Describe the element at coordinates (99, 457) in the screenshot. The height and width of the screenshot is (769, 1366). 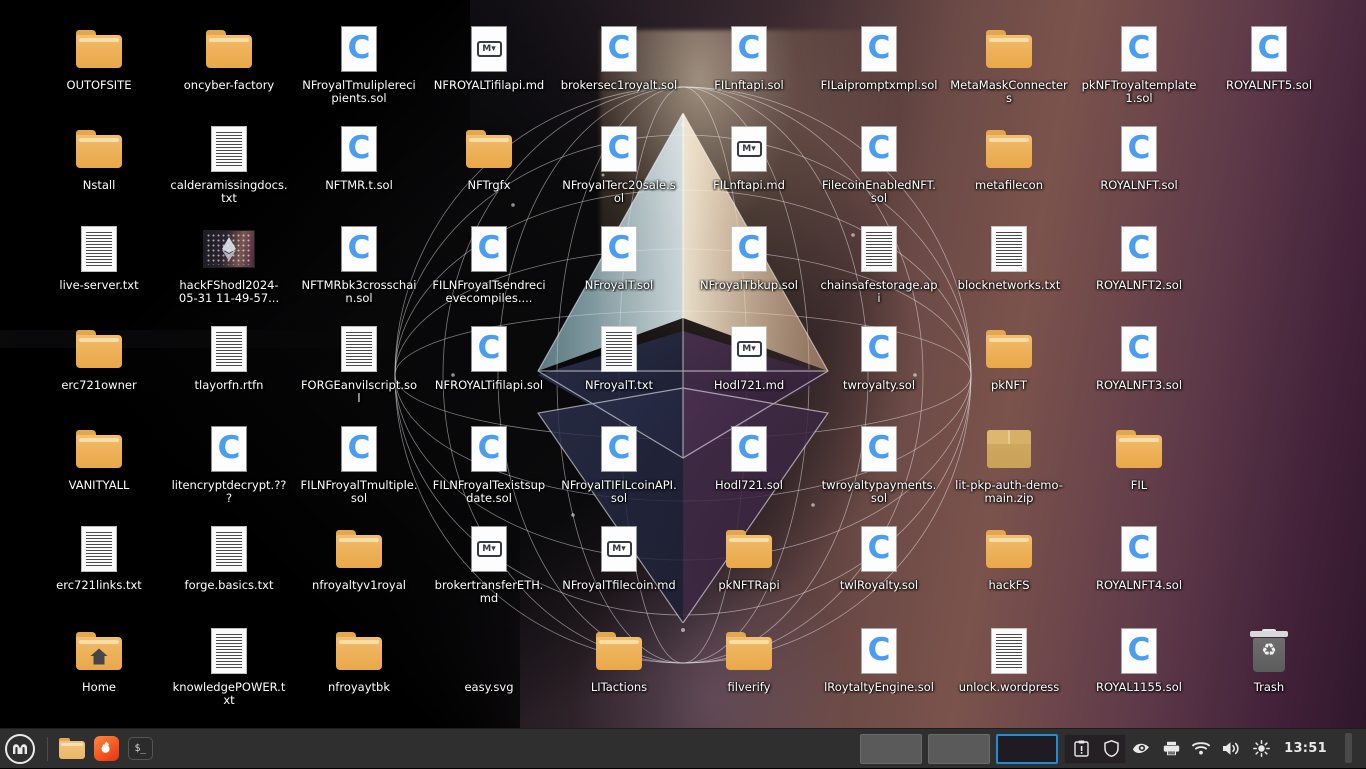
I see `desktop-icon: VANITYALL` at that location.